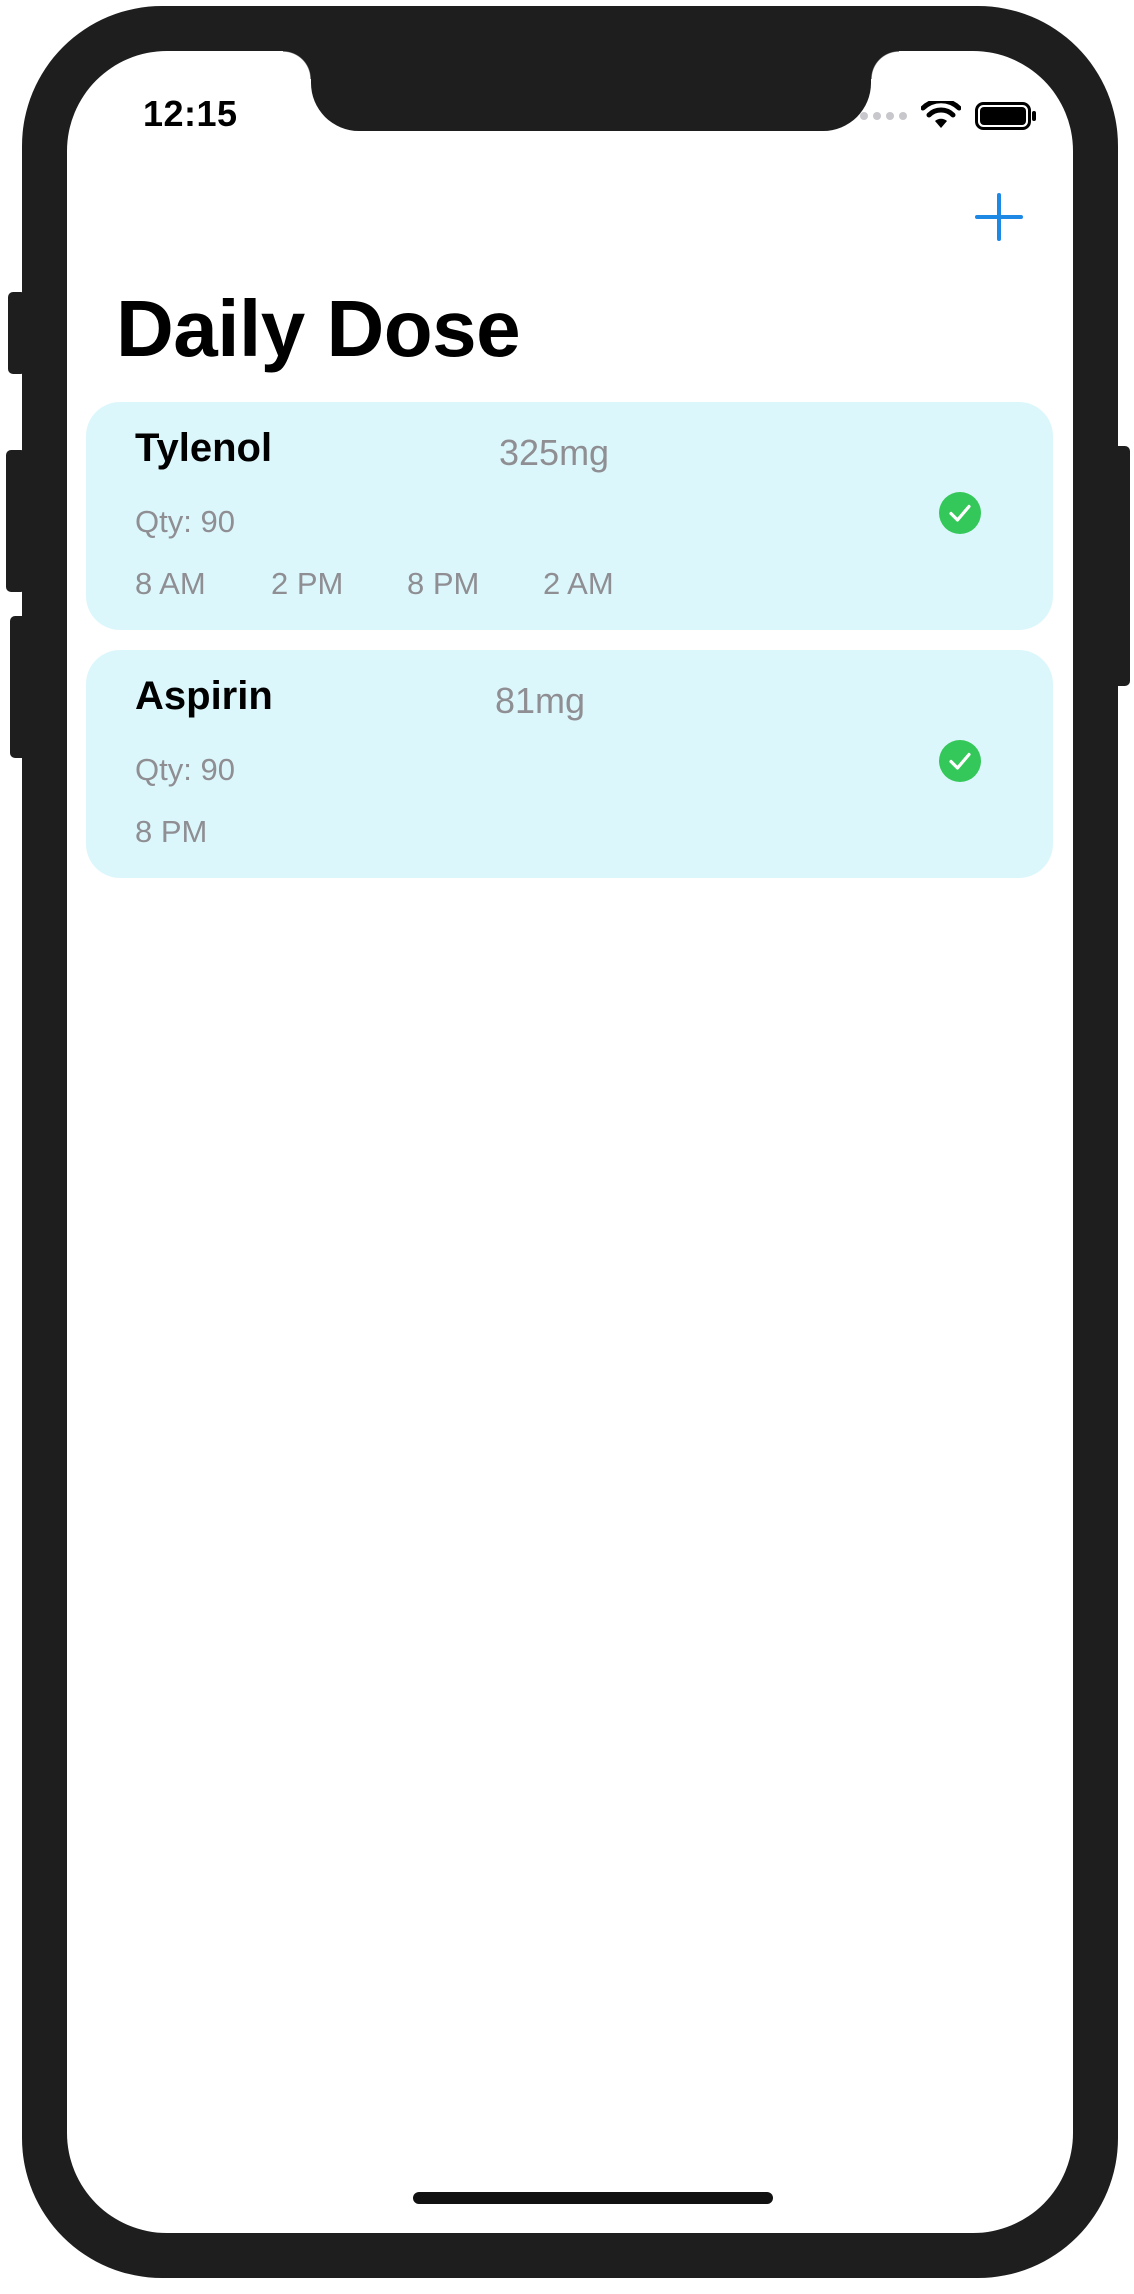  What do you see at coordinates (540, 700) in the screenshot?
I see `medication-dose: 81mg` at bounding box center [540, 700].